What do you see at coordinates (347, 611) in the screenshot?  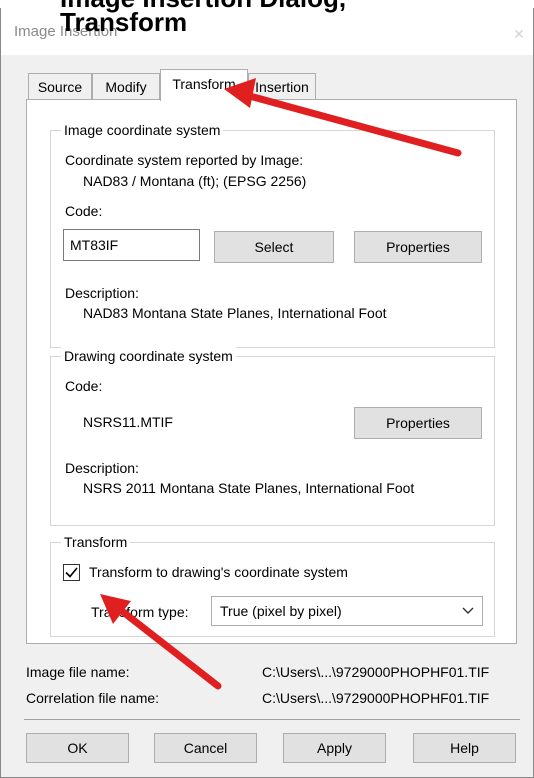 I see `transform-type-select: True (pixel by pixel)` at bounding box center [347, 611].